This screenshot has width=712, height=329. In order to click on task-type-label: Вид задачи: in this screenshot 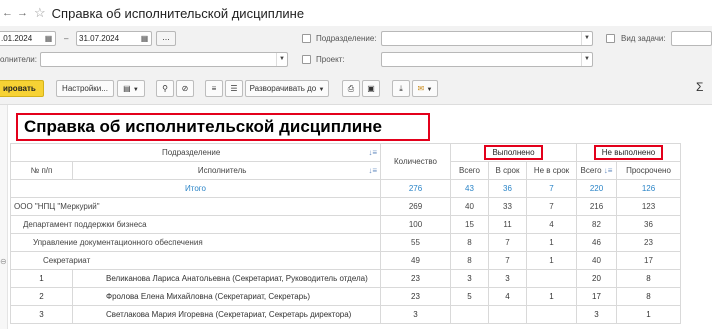, I will do `click(643, 38)`.